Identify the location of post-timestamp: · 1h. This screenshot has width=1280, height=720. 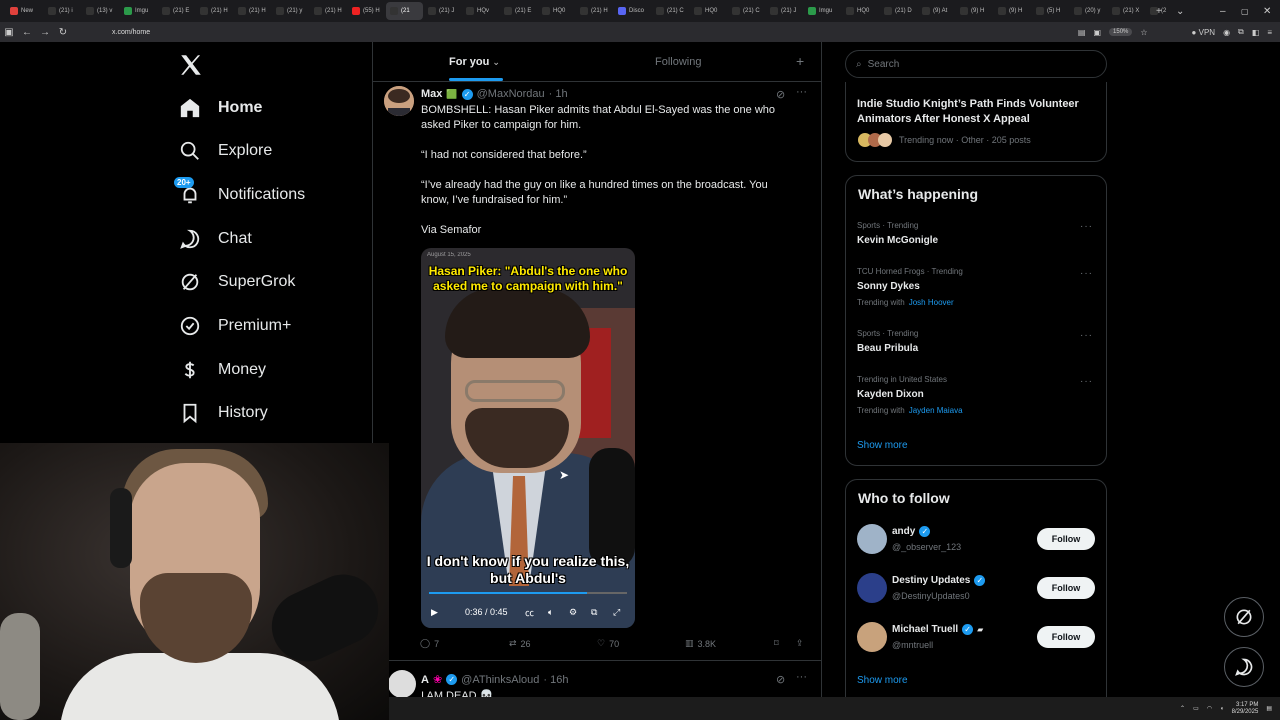
(558, 94).